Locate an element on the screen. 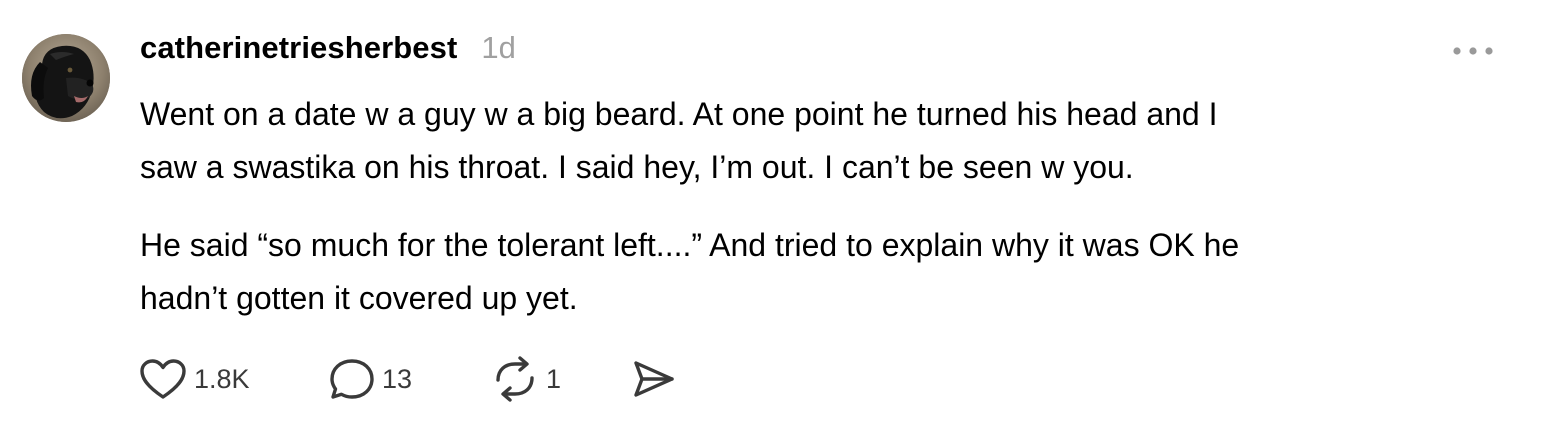  post-actions: 1.8K 13 1 is located at coordinates (408, 379).